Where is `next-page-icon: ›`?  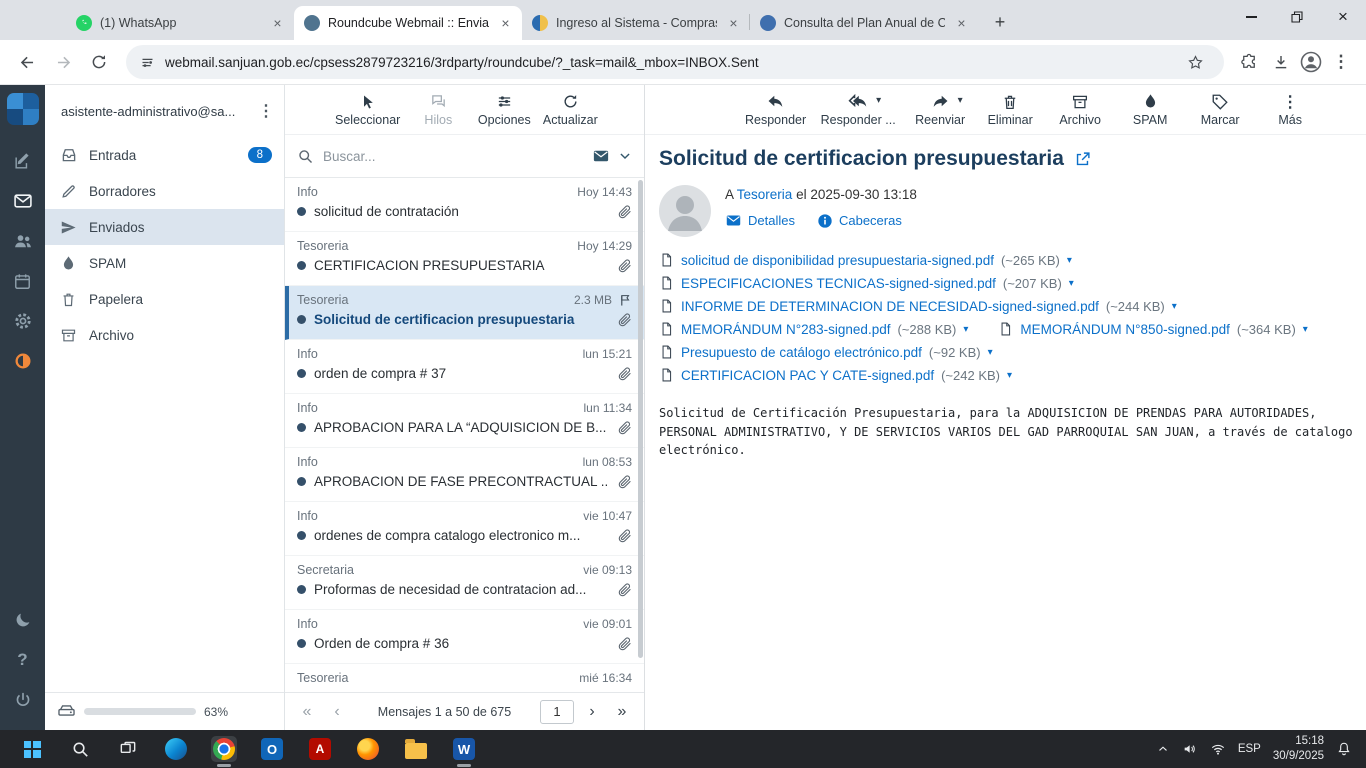
next-page-icon: › is located at coordinates (592, 712).